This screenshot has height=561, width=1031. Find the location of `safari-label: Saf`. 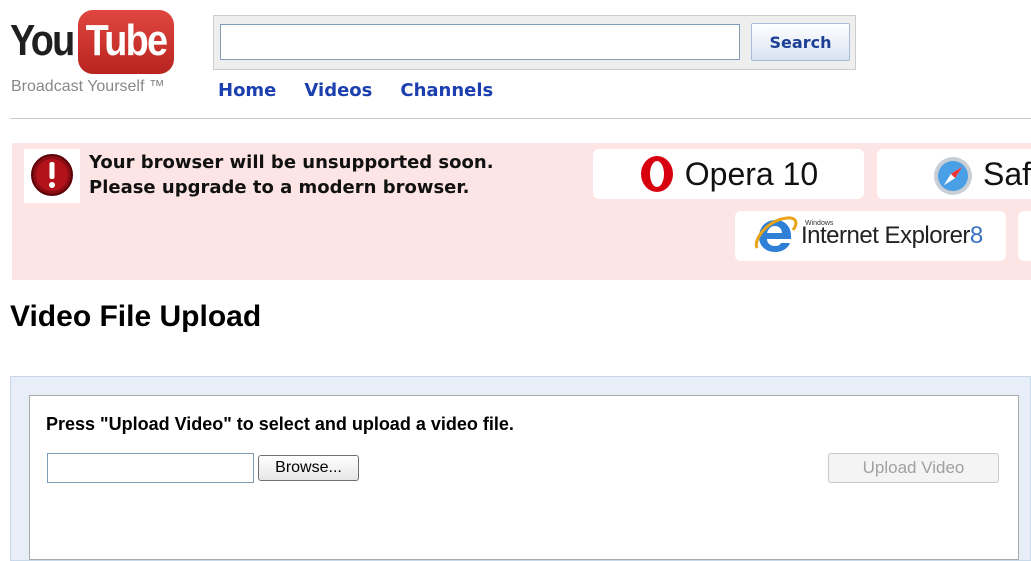

safari-label: Saf is located at coordinates (1007, 174).